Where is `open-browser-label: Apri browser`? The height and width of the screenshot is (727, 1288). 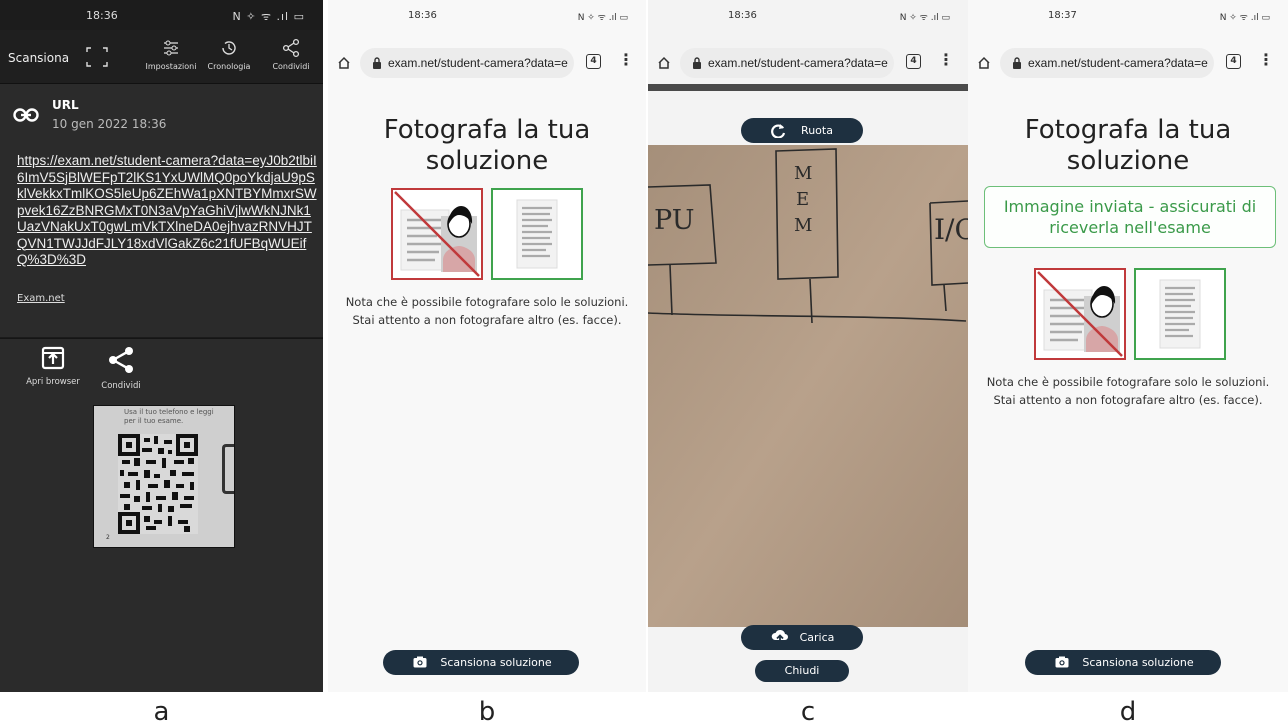 open-browser-label: Apri browser is located at coordinates (53, 382).